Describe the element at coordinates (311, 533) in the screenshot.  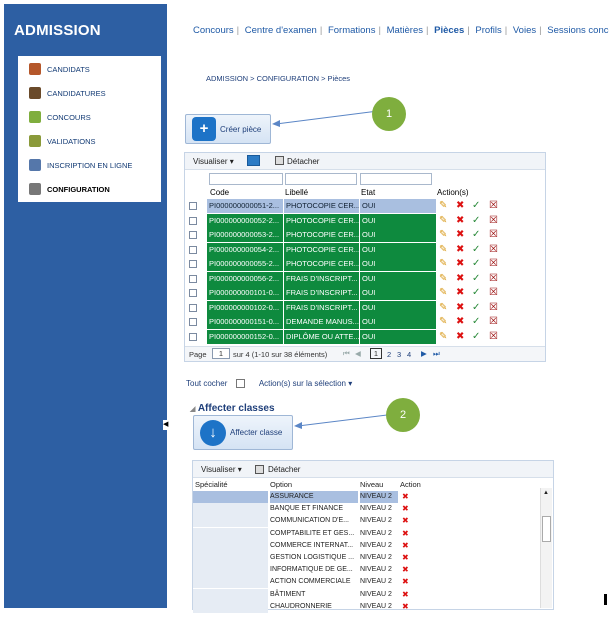
I see `list-item: COMPTABILITE ET GES... NIVEAU 2 ✖` at that location.